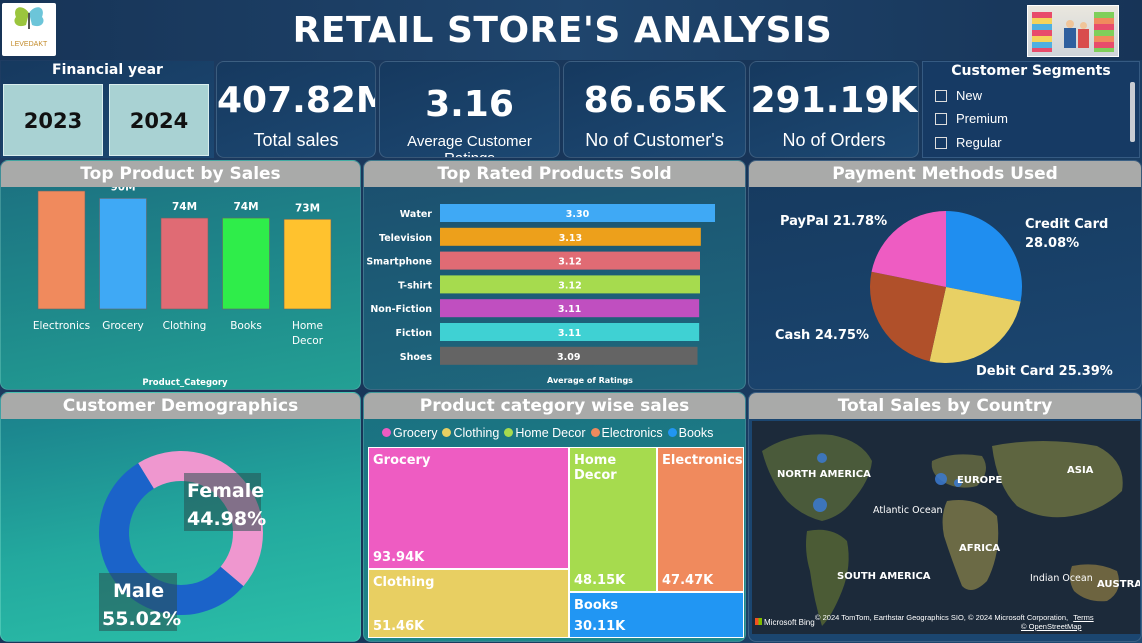 Image resolution: width=1142 pixels, height=643 pixels. What do you see at coordinates (550, 433) in the screenshot?
I see `legend-label: Home Decor` at bounding box center [550, 433].